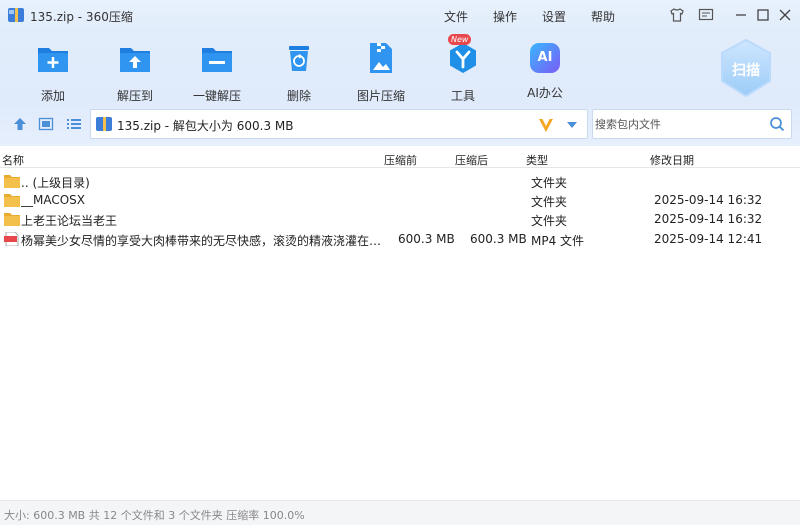 The image size is (800, 525). Describe the element at coordinates (426, 239) in the screenshot. I see `file-packed: 600.3 MB` at that location.